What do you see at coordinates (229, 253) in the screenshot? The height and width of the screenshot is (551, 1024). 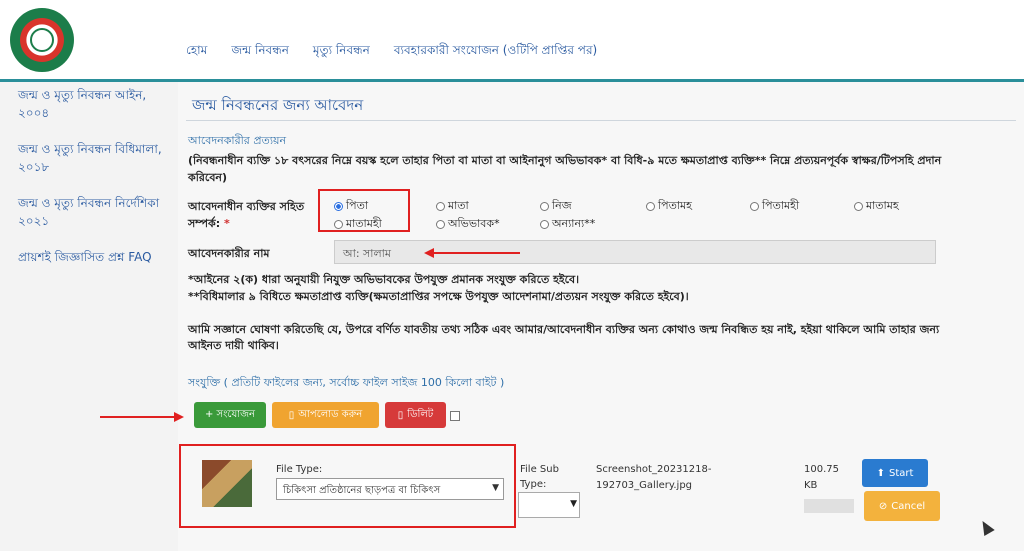 I see `applicant-name-label: আবেদনকারীর নাম` at bounding box center [229, 253].